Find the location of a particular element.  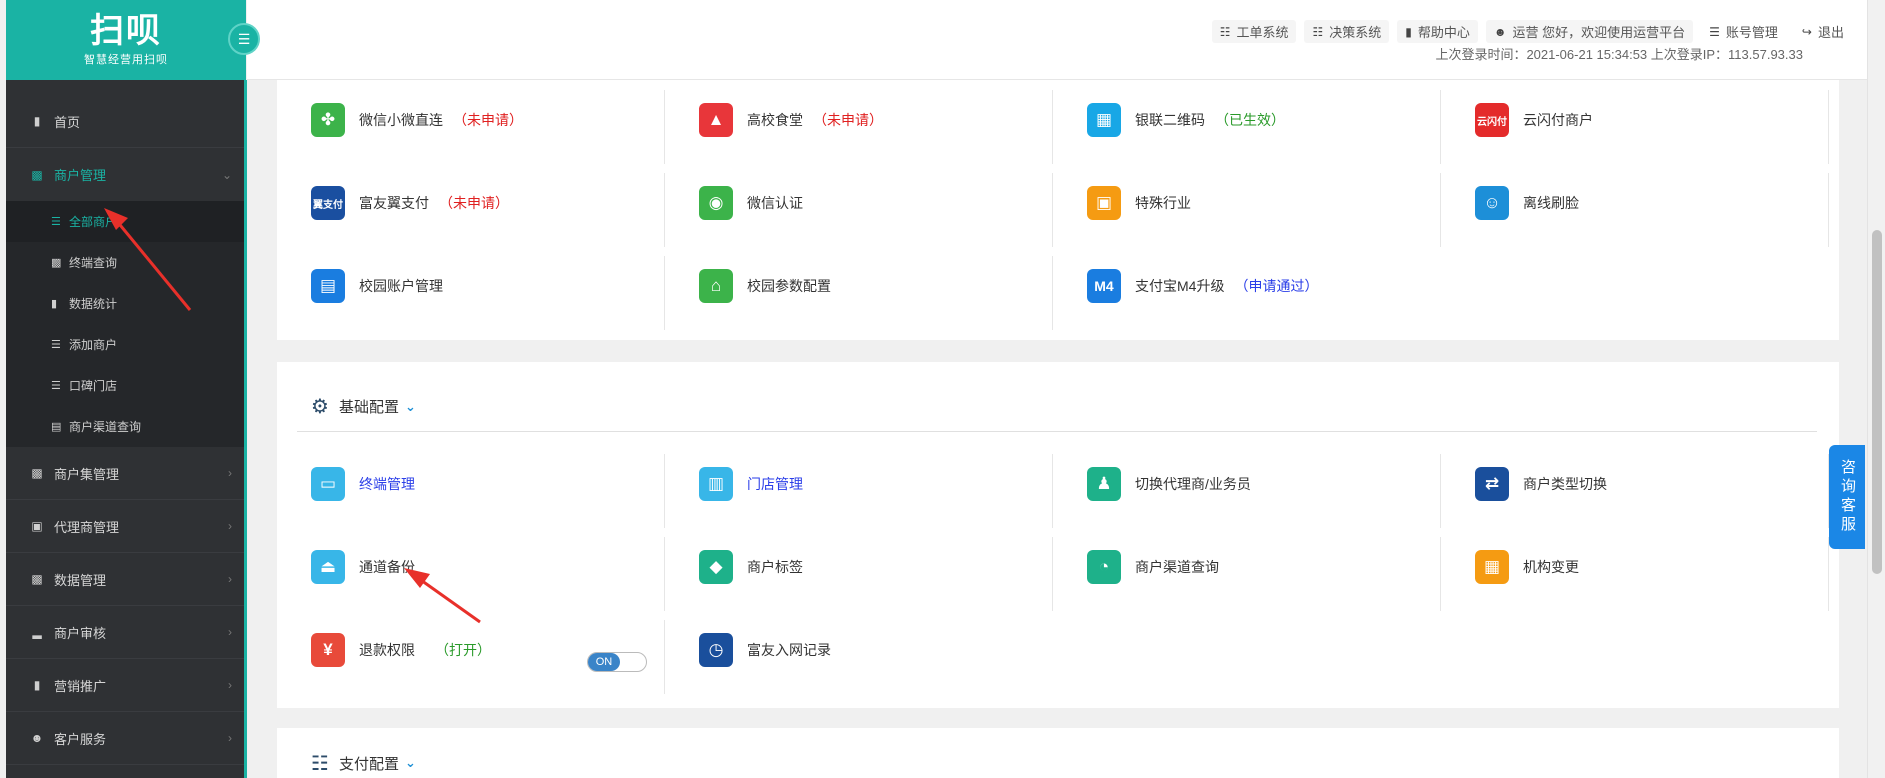

grid-cell-org-change: ▦ 机构变更 is located at coordinates (1635, 569).